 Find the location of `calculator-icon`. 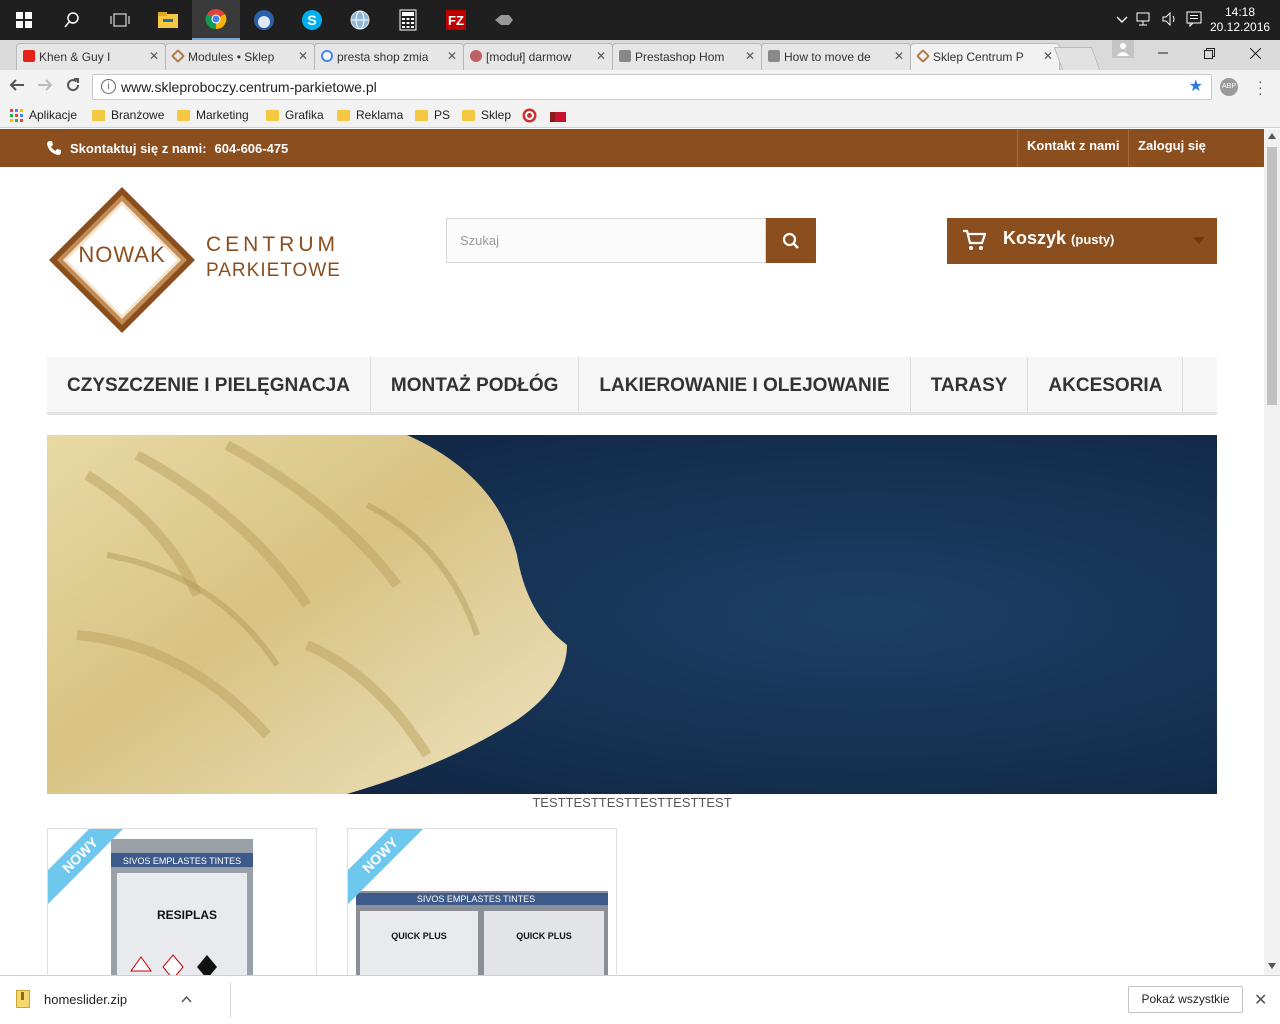

calculator-icon is located at coordinates (408, 20).